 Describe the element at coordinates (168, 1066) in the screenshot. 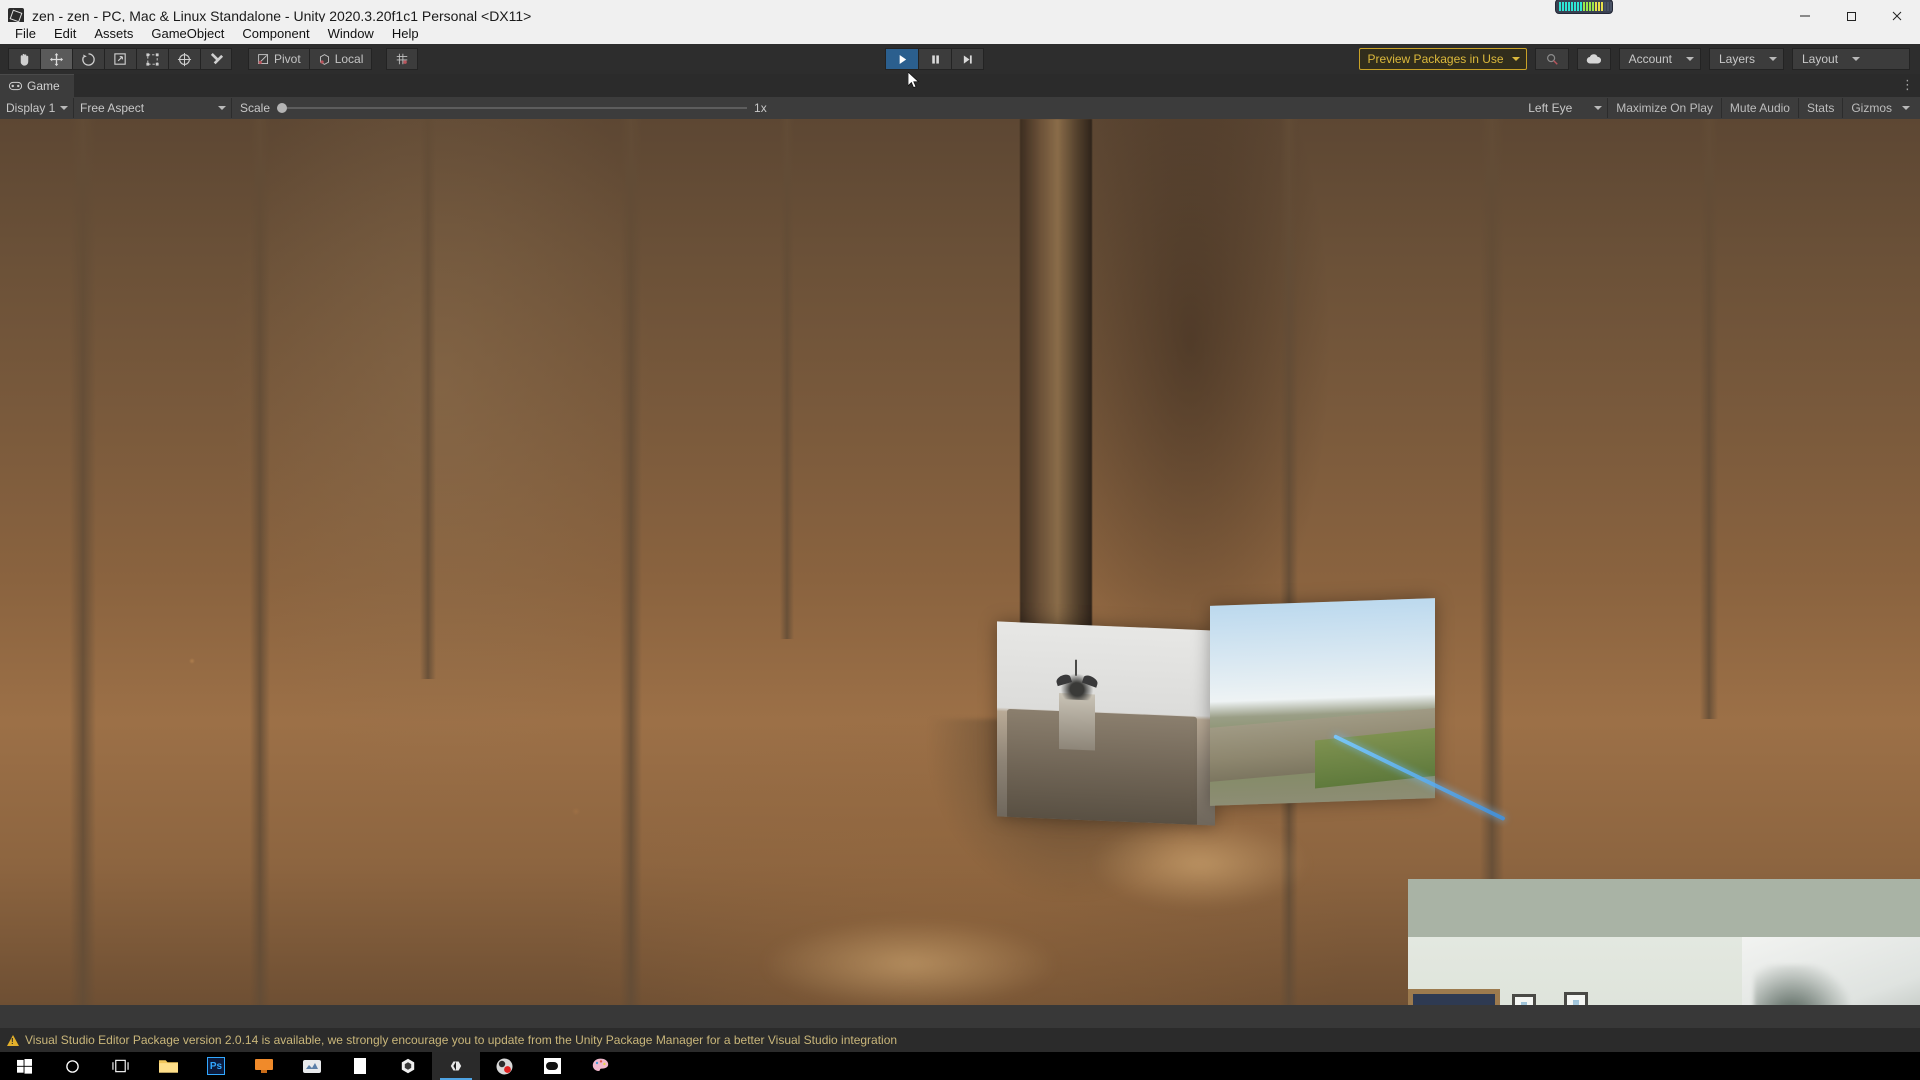

I see `taskbar-file-explorer` at that location.